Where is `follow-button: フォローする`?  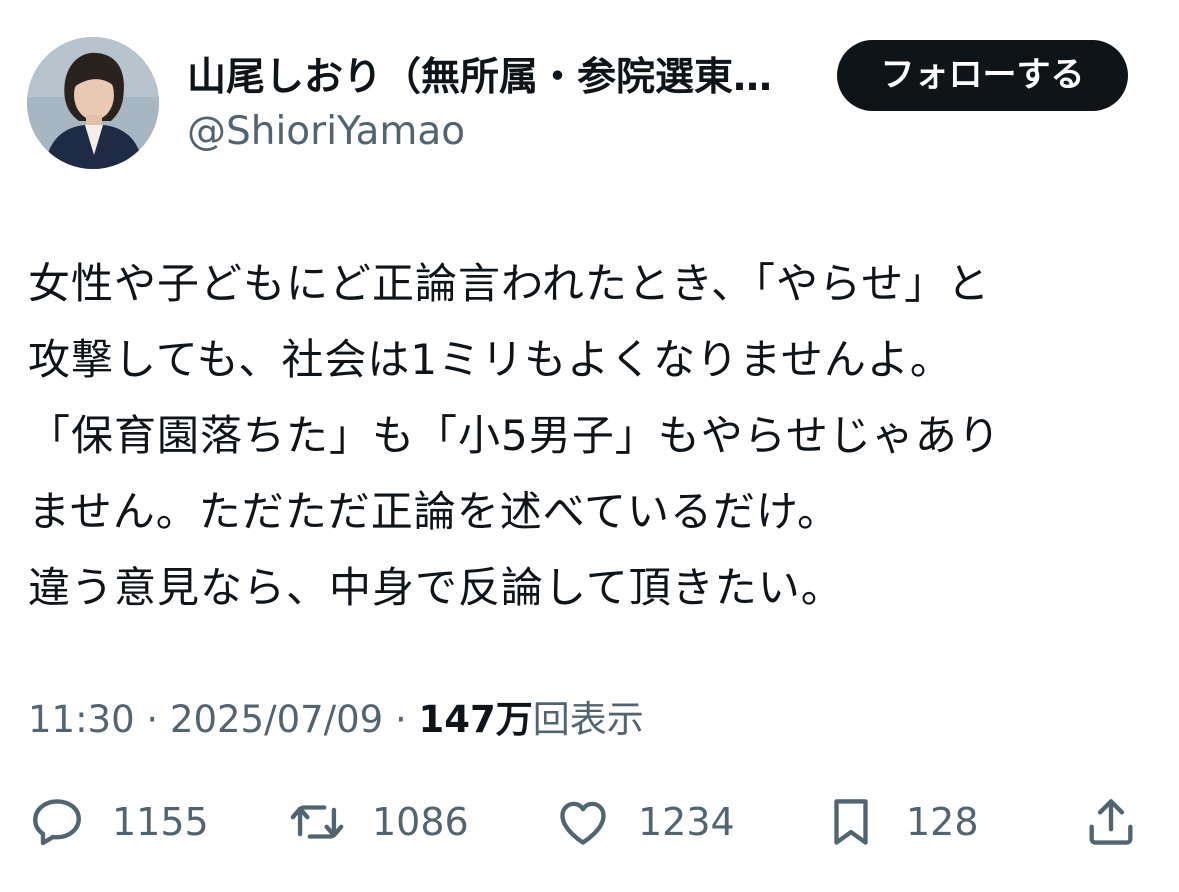
follow-button: フォローする is located at coordinates (982, 75).